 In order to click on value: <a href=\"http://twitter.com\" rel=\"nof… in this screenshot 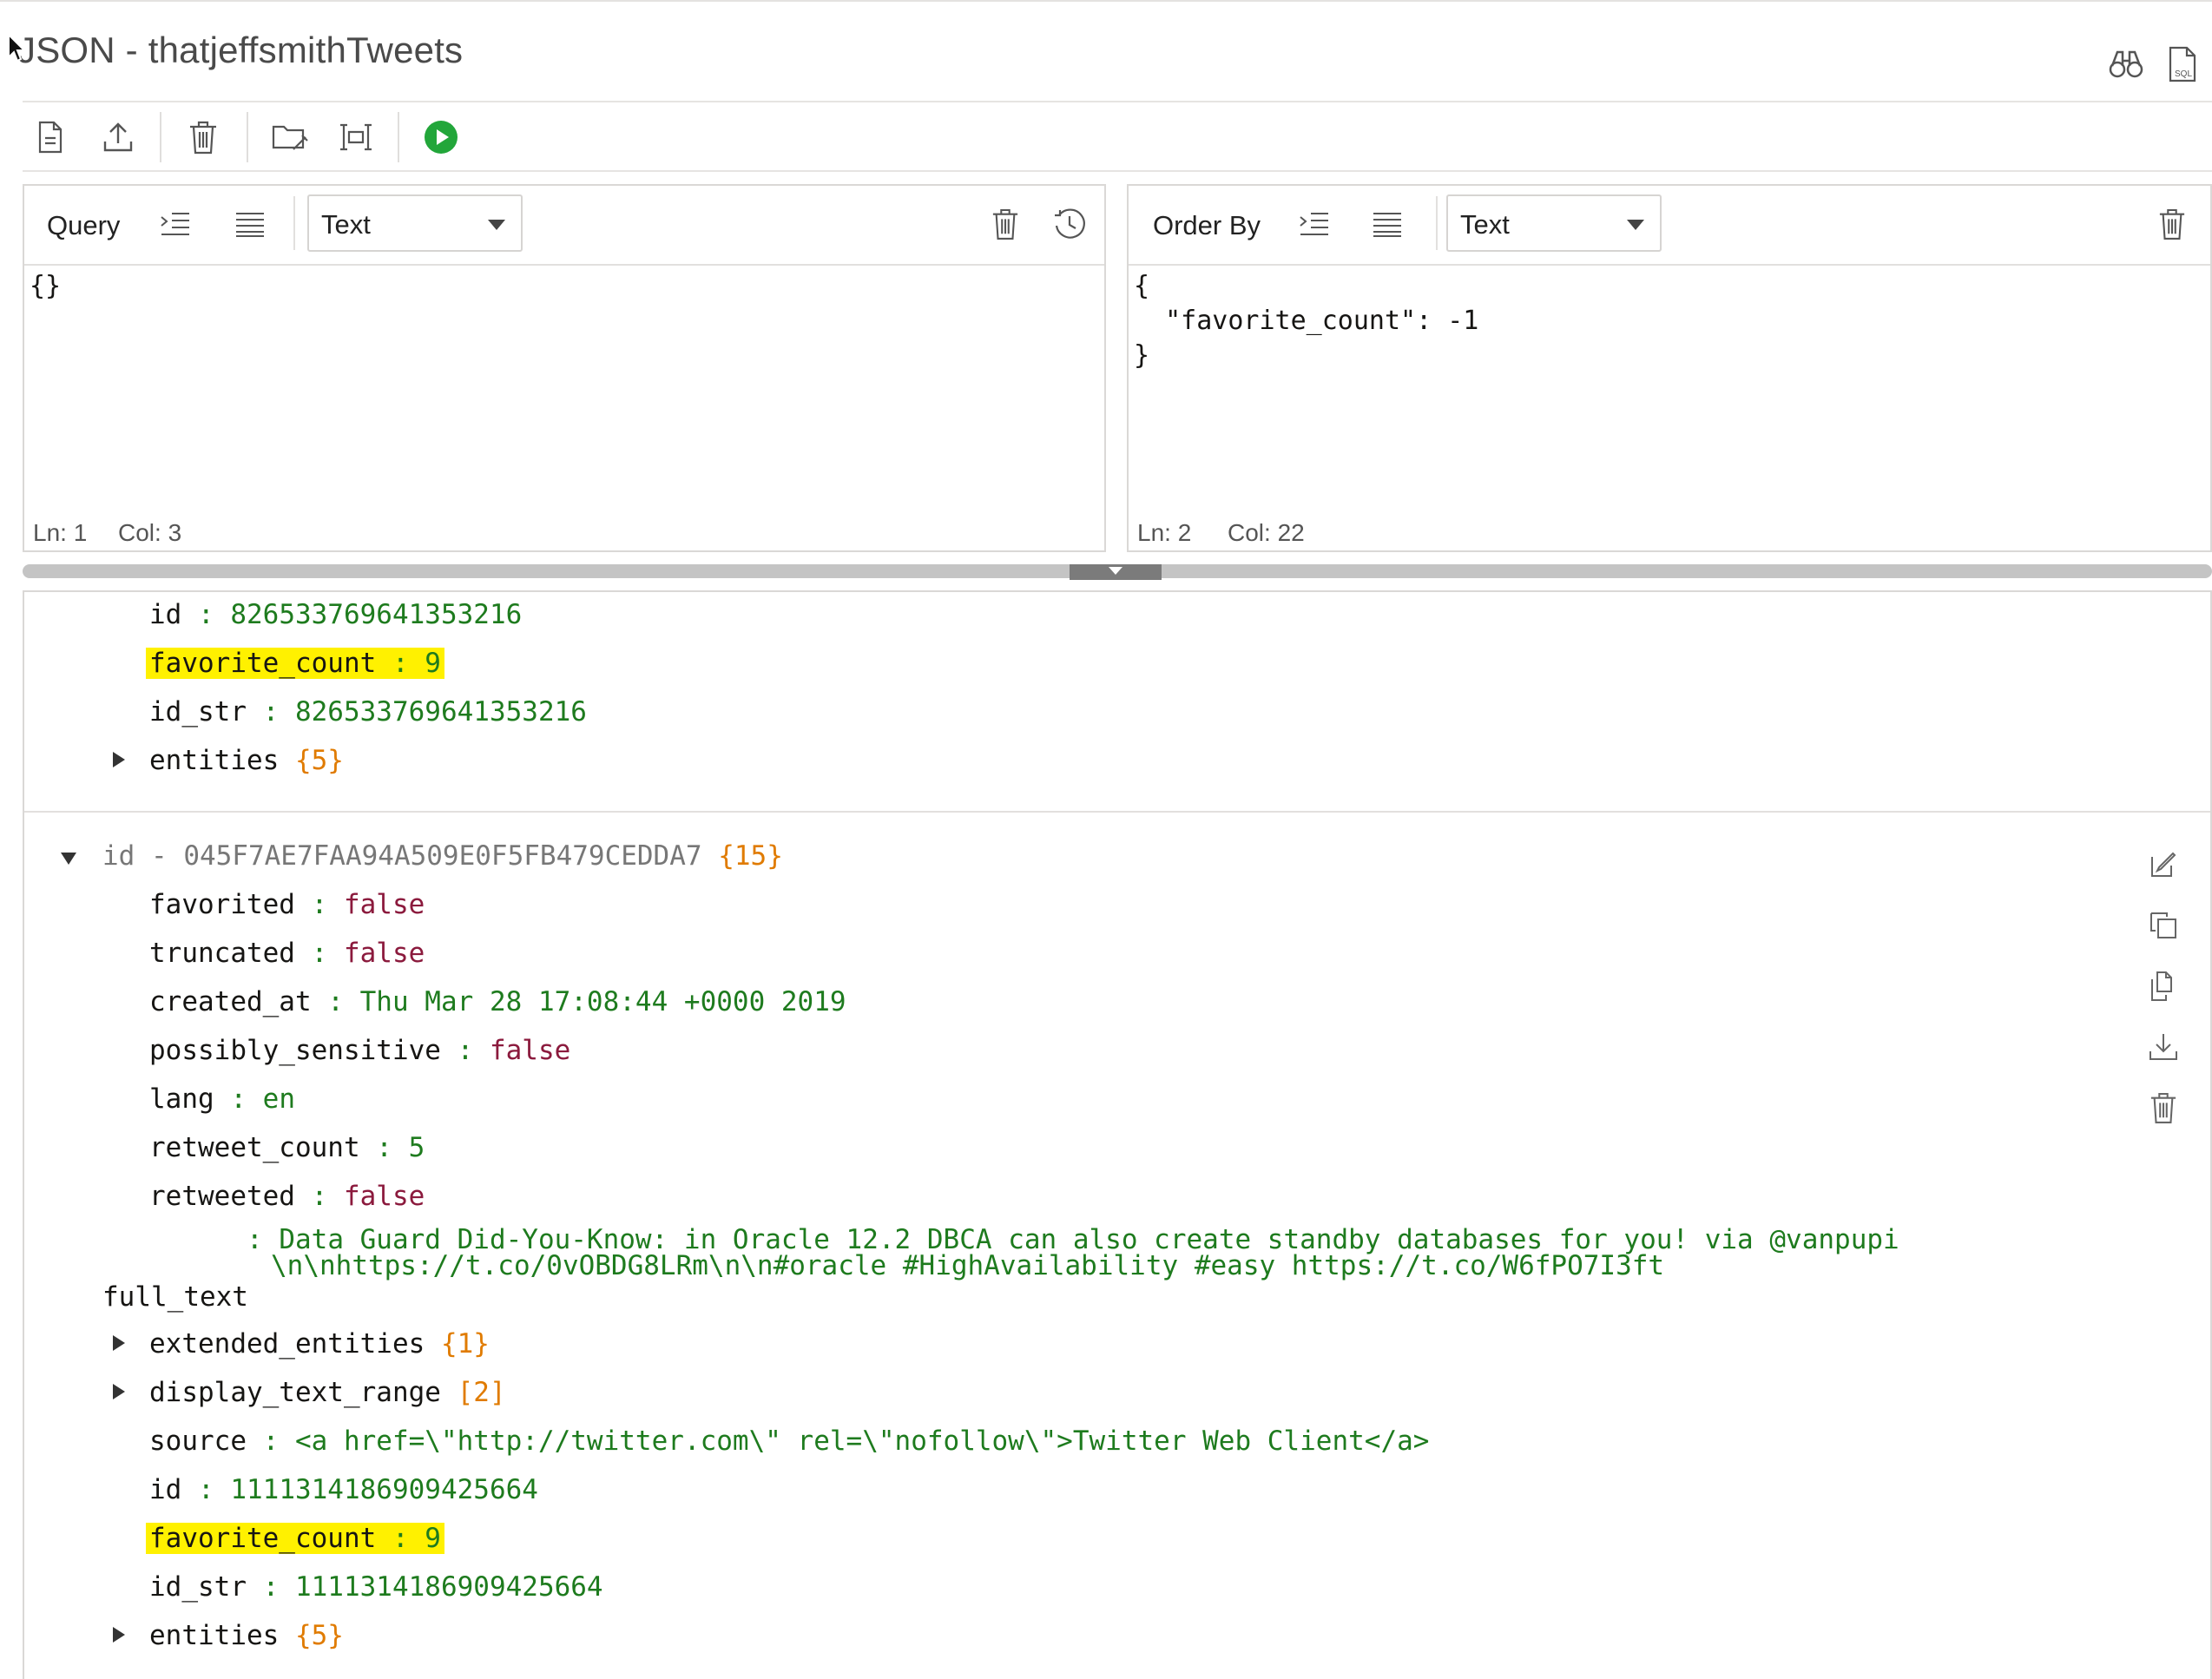, I will do `click(862, 1441)`.